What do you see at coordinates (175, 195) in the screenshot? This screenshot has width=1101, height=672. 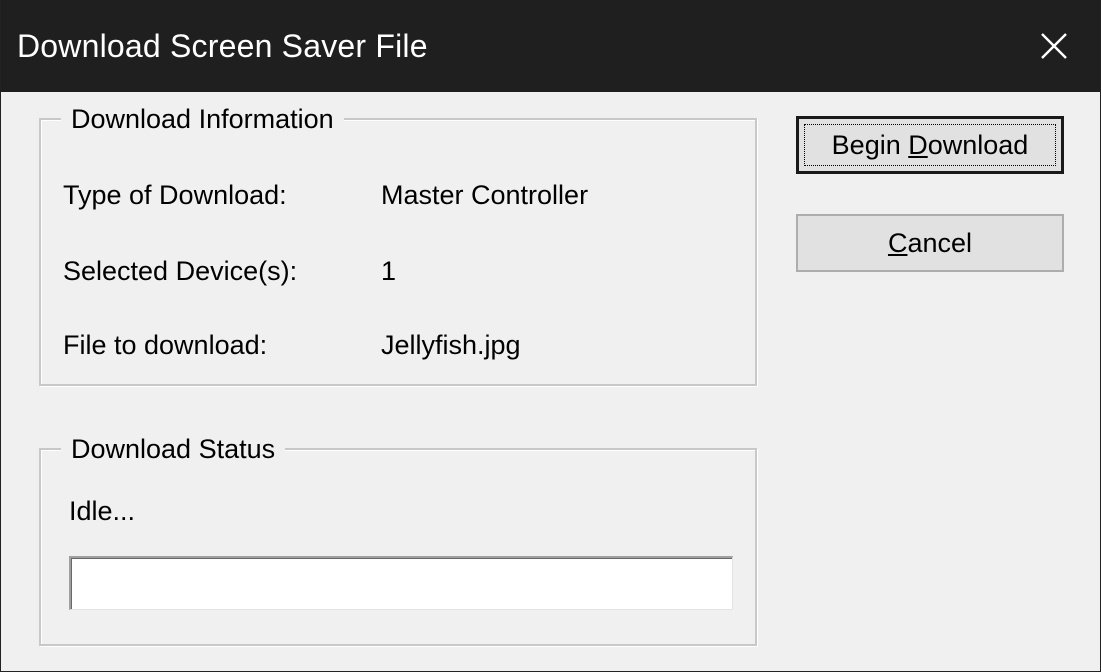 I see `type-of-download-label: Type of Download:` at bounding box center [175, 195].